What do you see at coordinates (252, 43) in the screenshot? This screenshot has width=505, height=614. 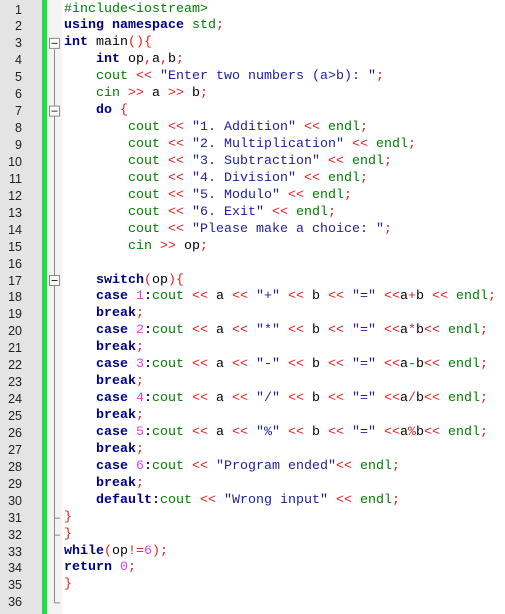 I see `code-line: 3 int main(){` at bounding box center [252, 43].